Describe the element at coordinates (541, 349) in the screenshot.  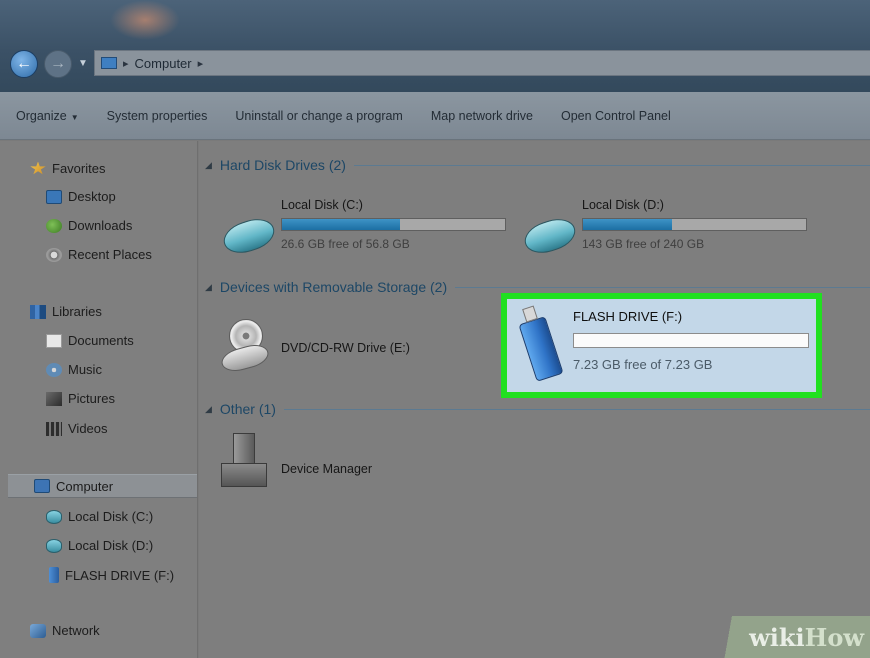
I see `usb-flash-drive-icon` at that location.